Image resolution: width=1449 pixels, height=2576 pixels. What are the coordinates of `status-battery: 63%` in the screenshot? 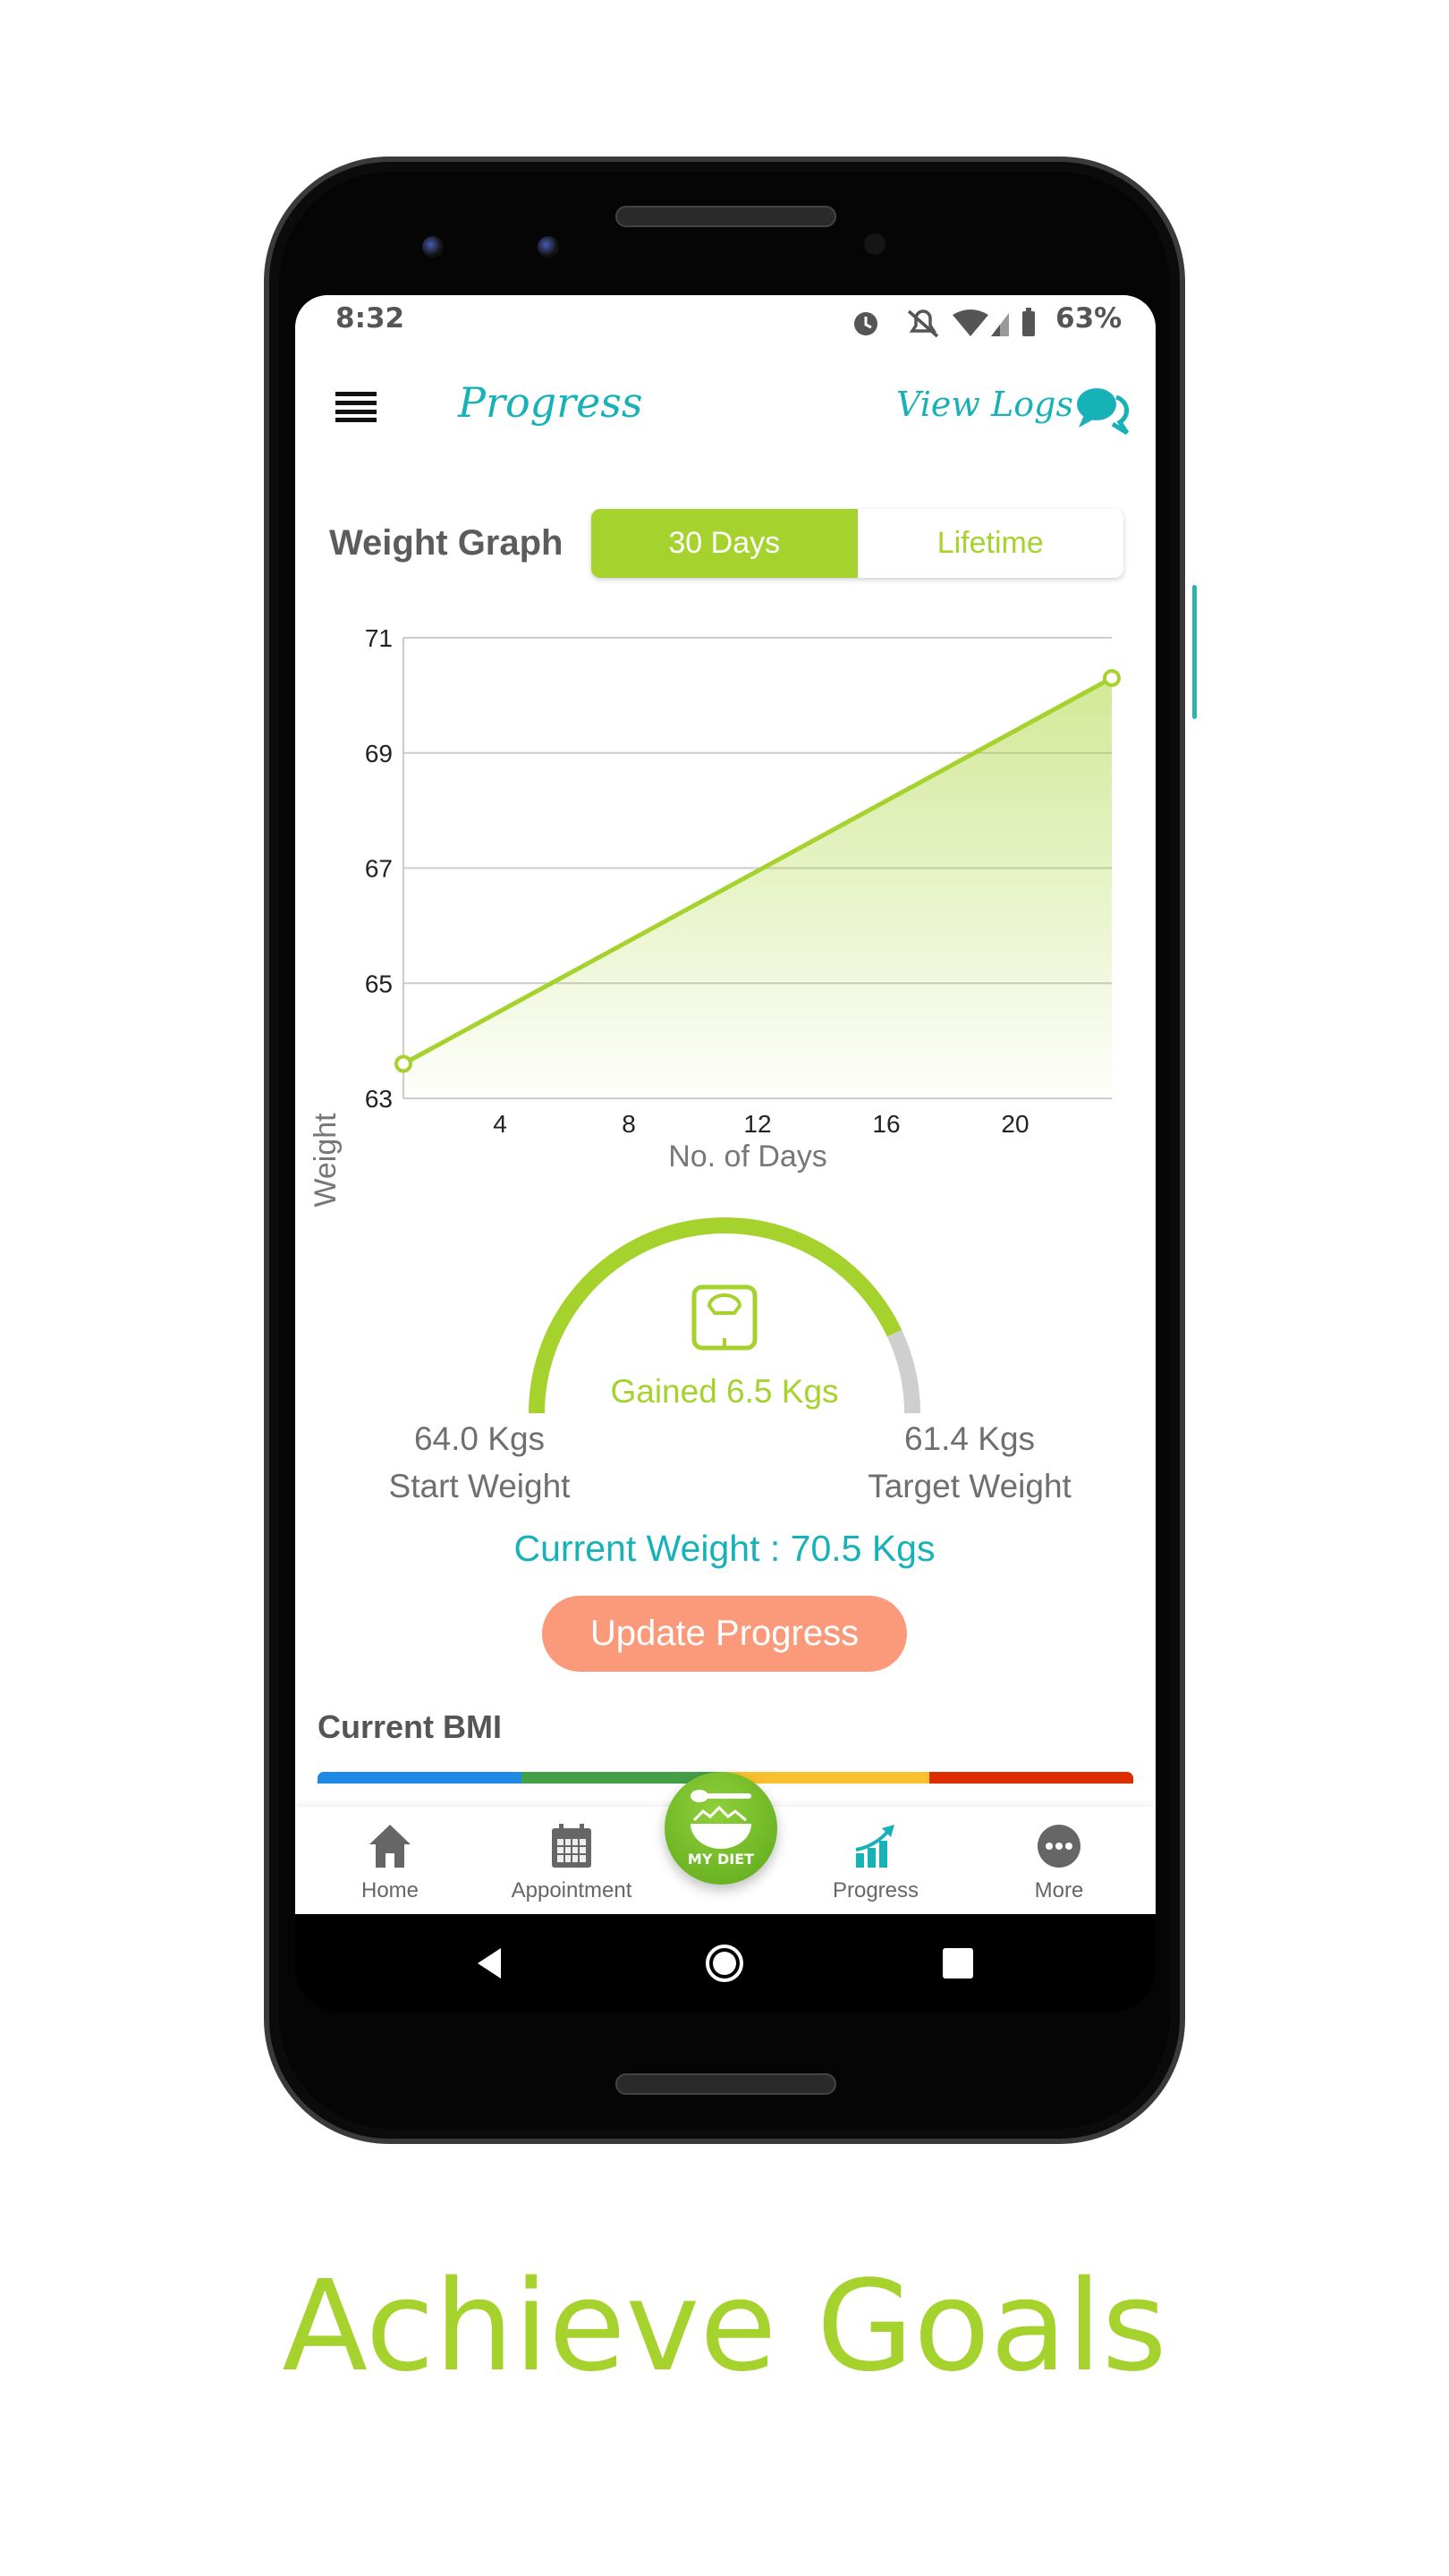 It's located at (1089, 318).